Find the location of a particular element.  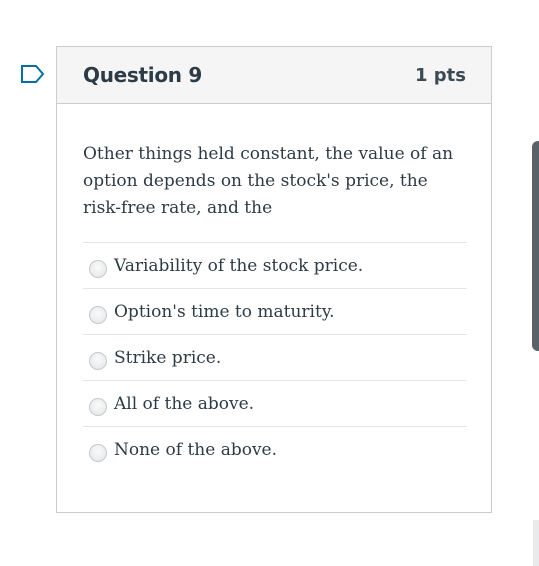

sidebar-tab-handle is located at coordinates (535, 246).